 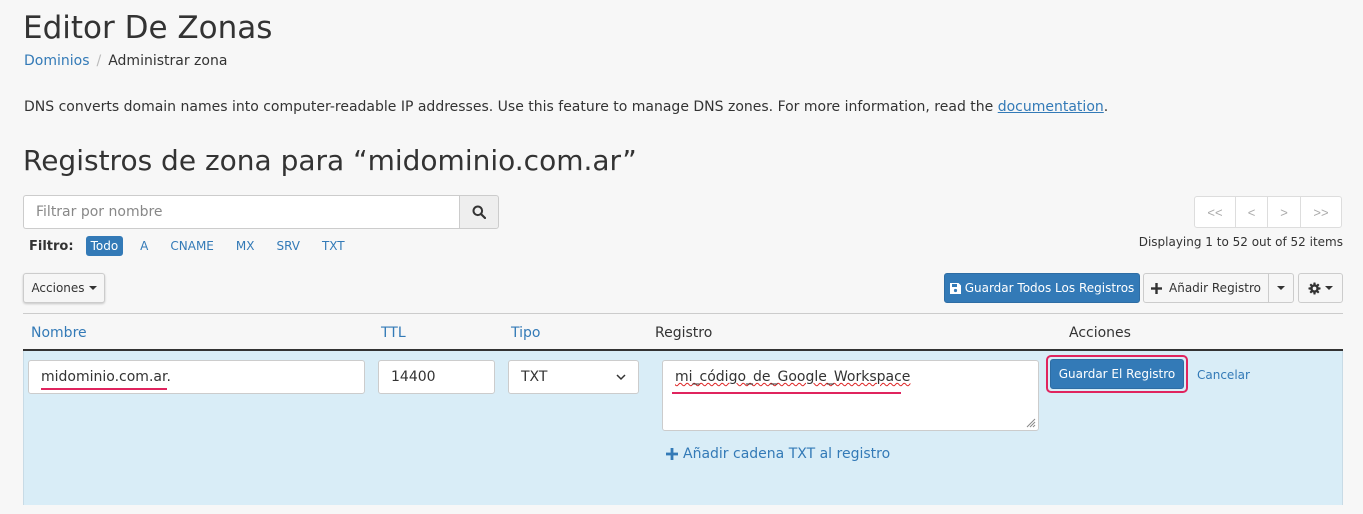 I want to click on column-type-header: Tipo, so click(x=525, y=333).